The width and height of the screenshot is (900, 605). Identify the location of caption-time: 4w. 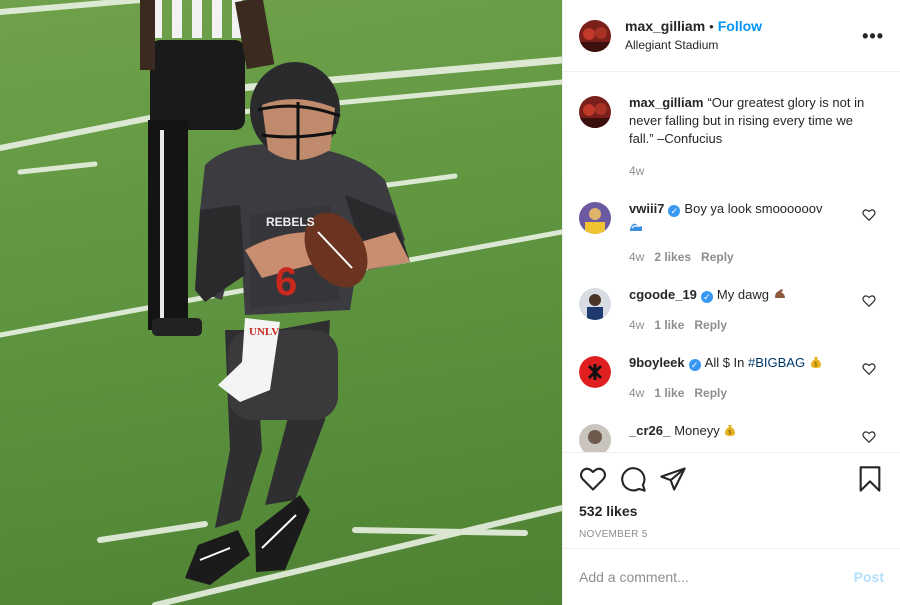
(636, 171).